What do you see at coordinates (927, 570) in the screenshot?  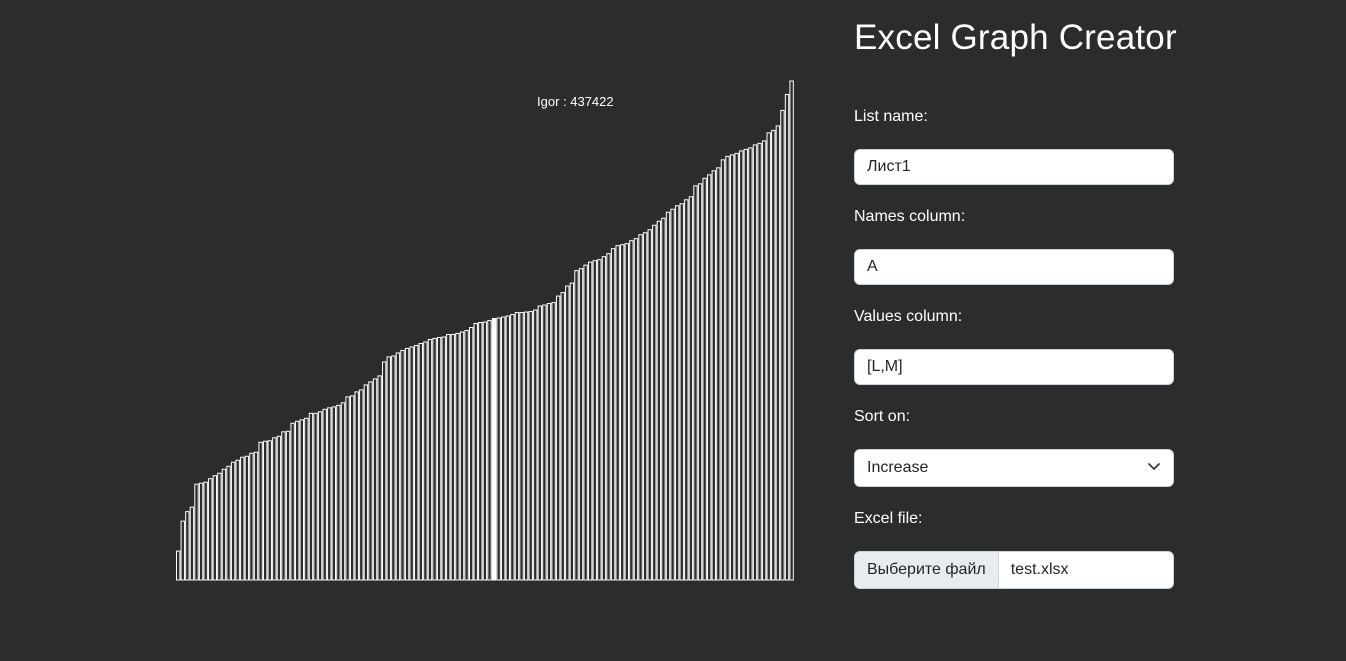 I see `choose-file-button: Выберите файл` at bounding box center [927, 570].